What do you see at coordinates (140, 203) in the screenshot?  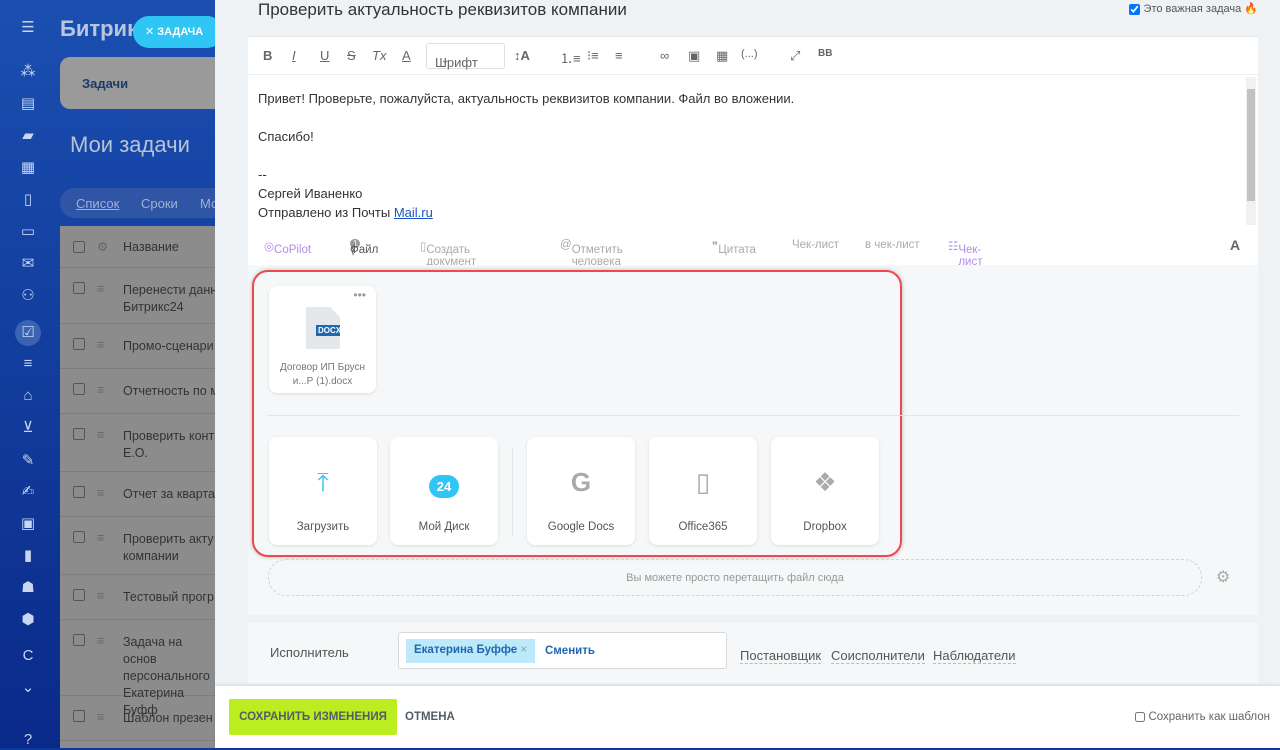 I see `view-switcher: Список Сроки Мо` at bounding box center [140, 203].